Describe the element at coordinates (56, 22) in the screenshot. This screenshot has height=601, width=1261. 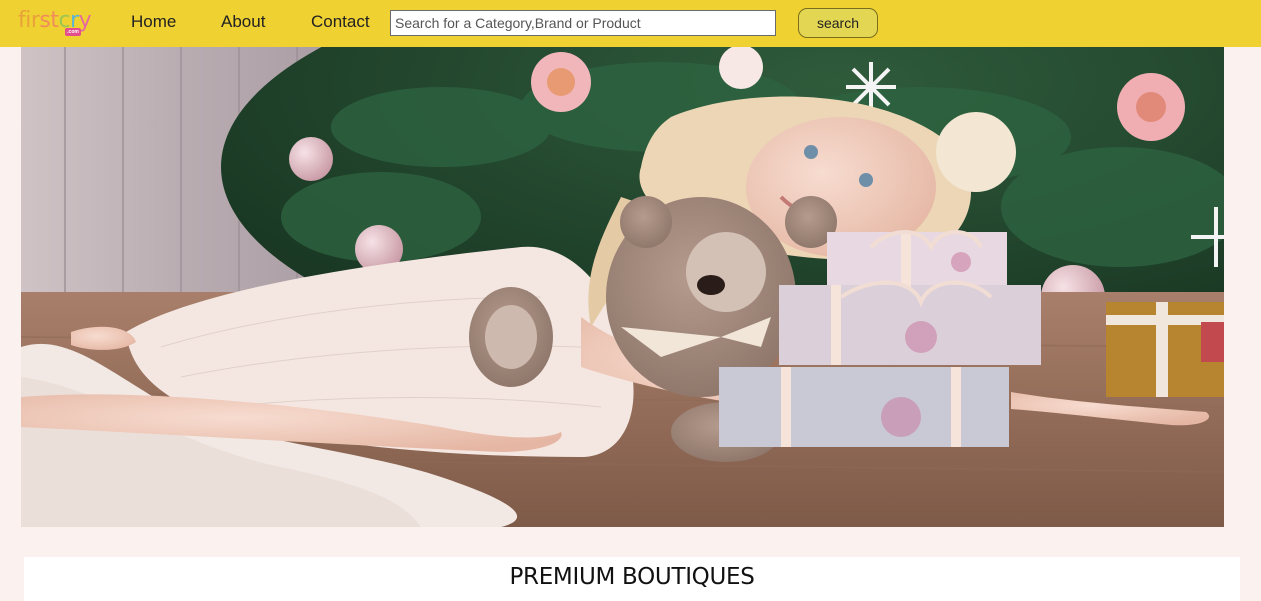
I see `firstcry-logo: firstcry .com` at that location.